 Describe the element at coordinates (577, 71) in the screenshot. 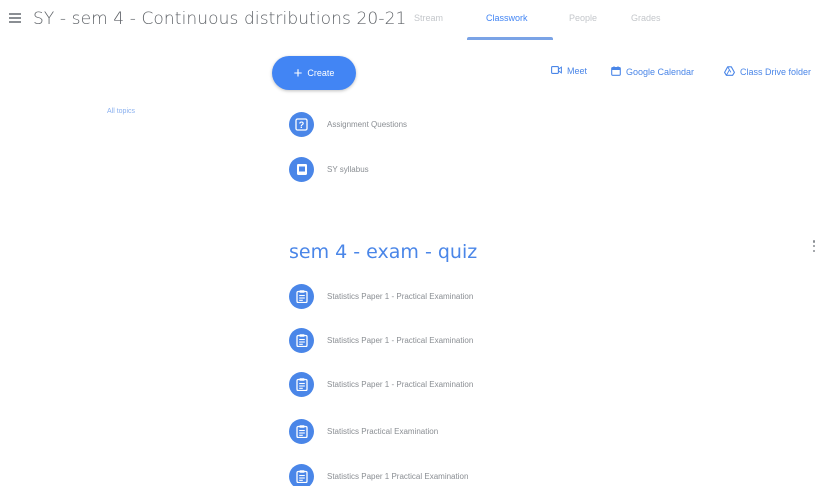

I see `meet-label: Meet` at that location.